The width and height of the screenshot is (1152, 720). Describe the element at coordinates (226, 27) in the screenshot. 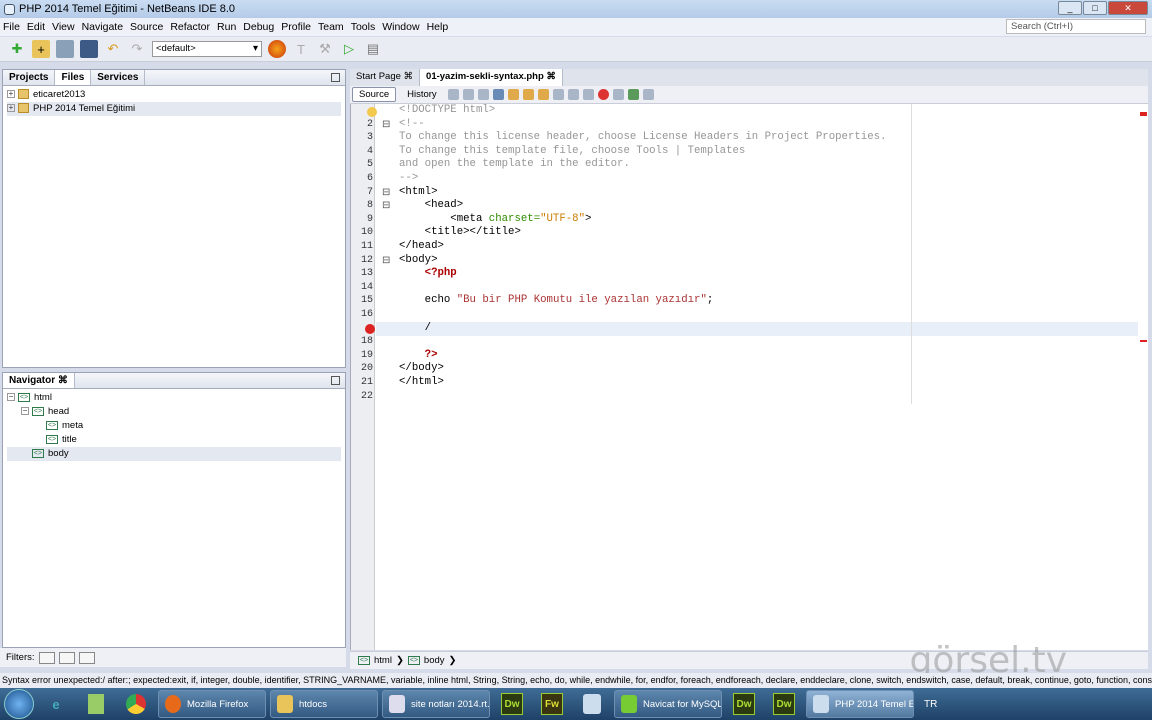

I see `menu-run: Run` at that location.